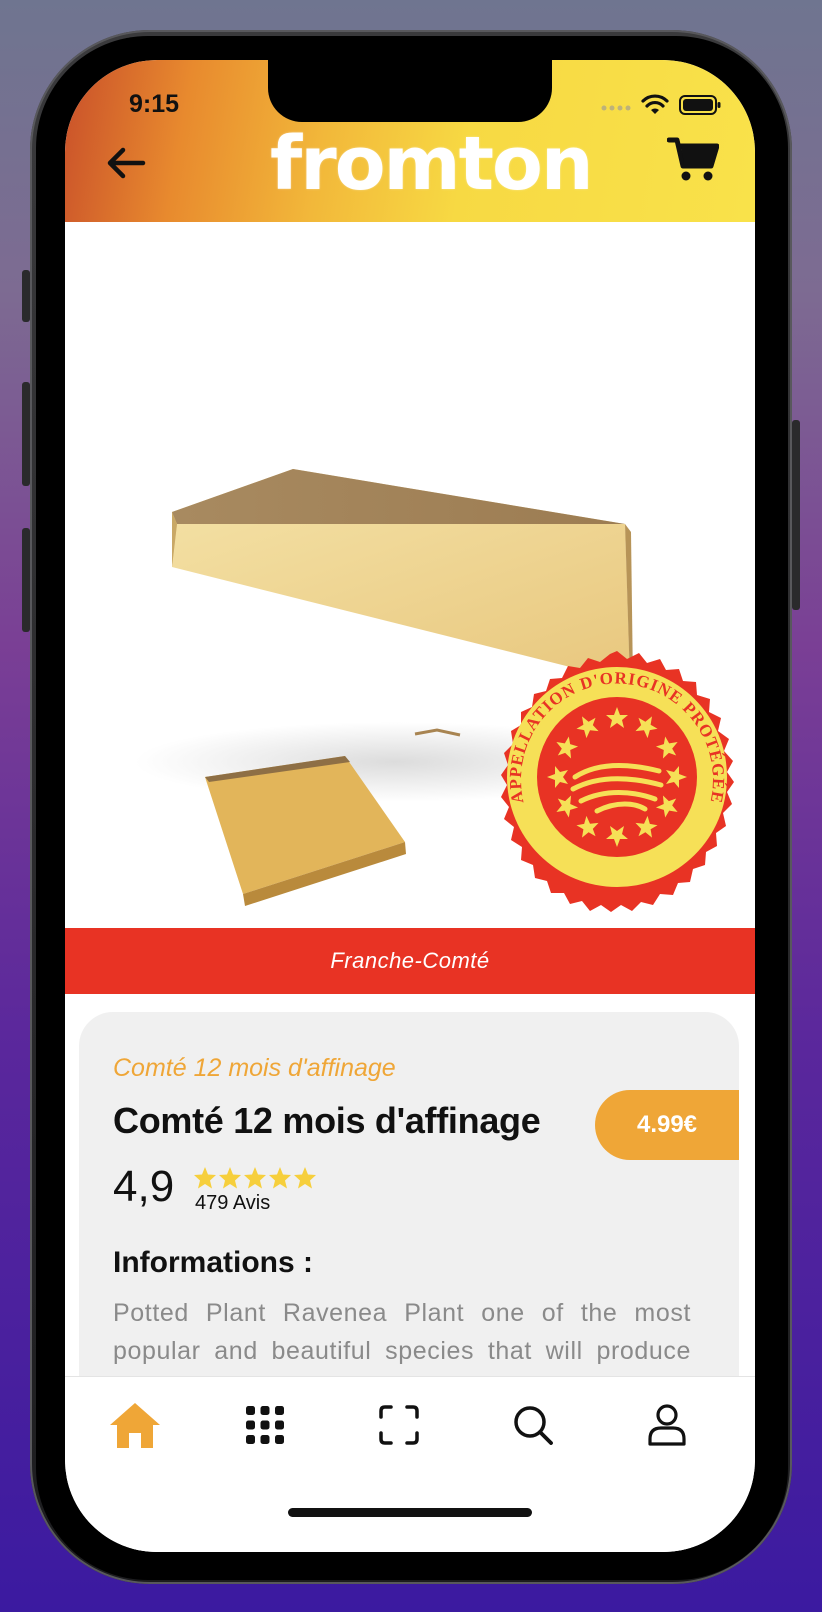 The image size is (822, 1612). Describe the element at coordinates (327, 1120) in the screenshot. I see `product-title: Comté 12 mois d'affinage` at that location.